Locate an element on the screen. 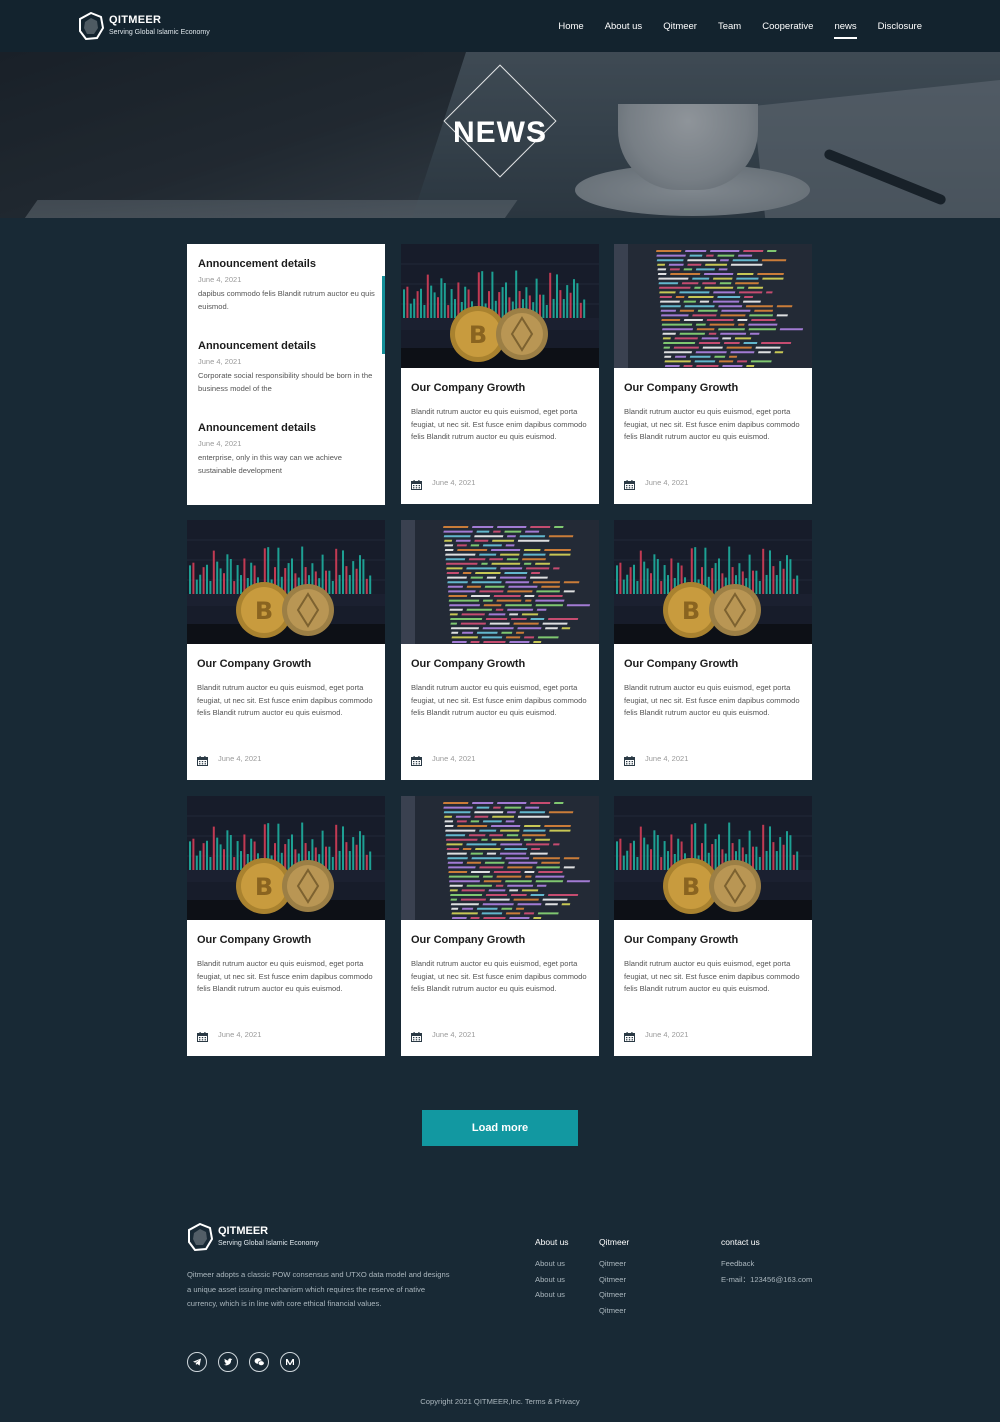 This screenshot has width=1000, height=1422. nav-disclosure: Disclosure is located at coordinates (900, 26).